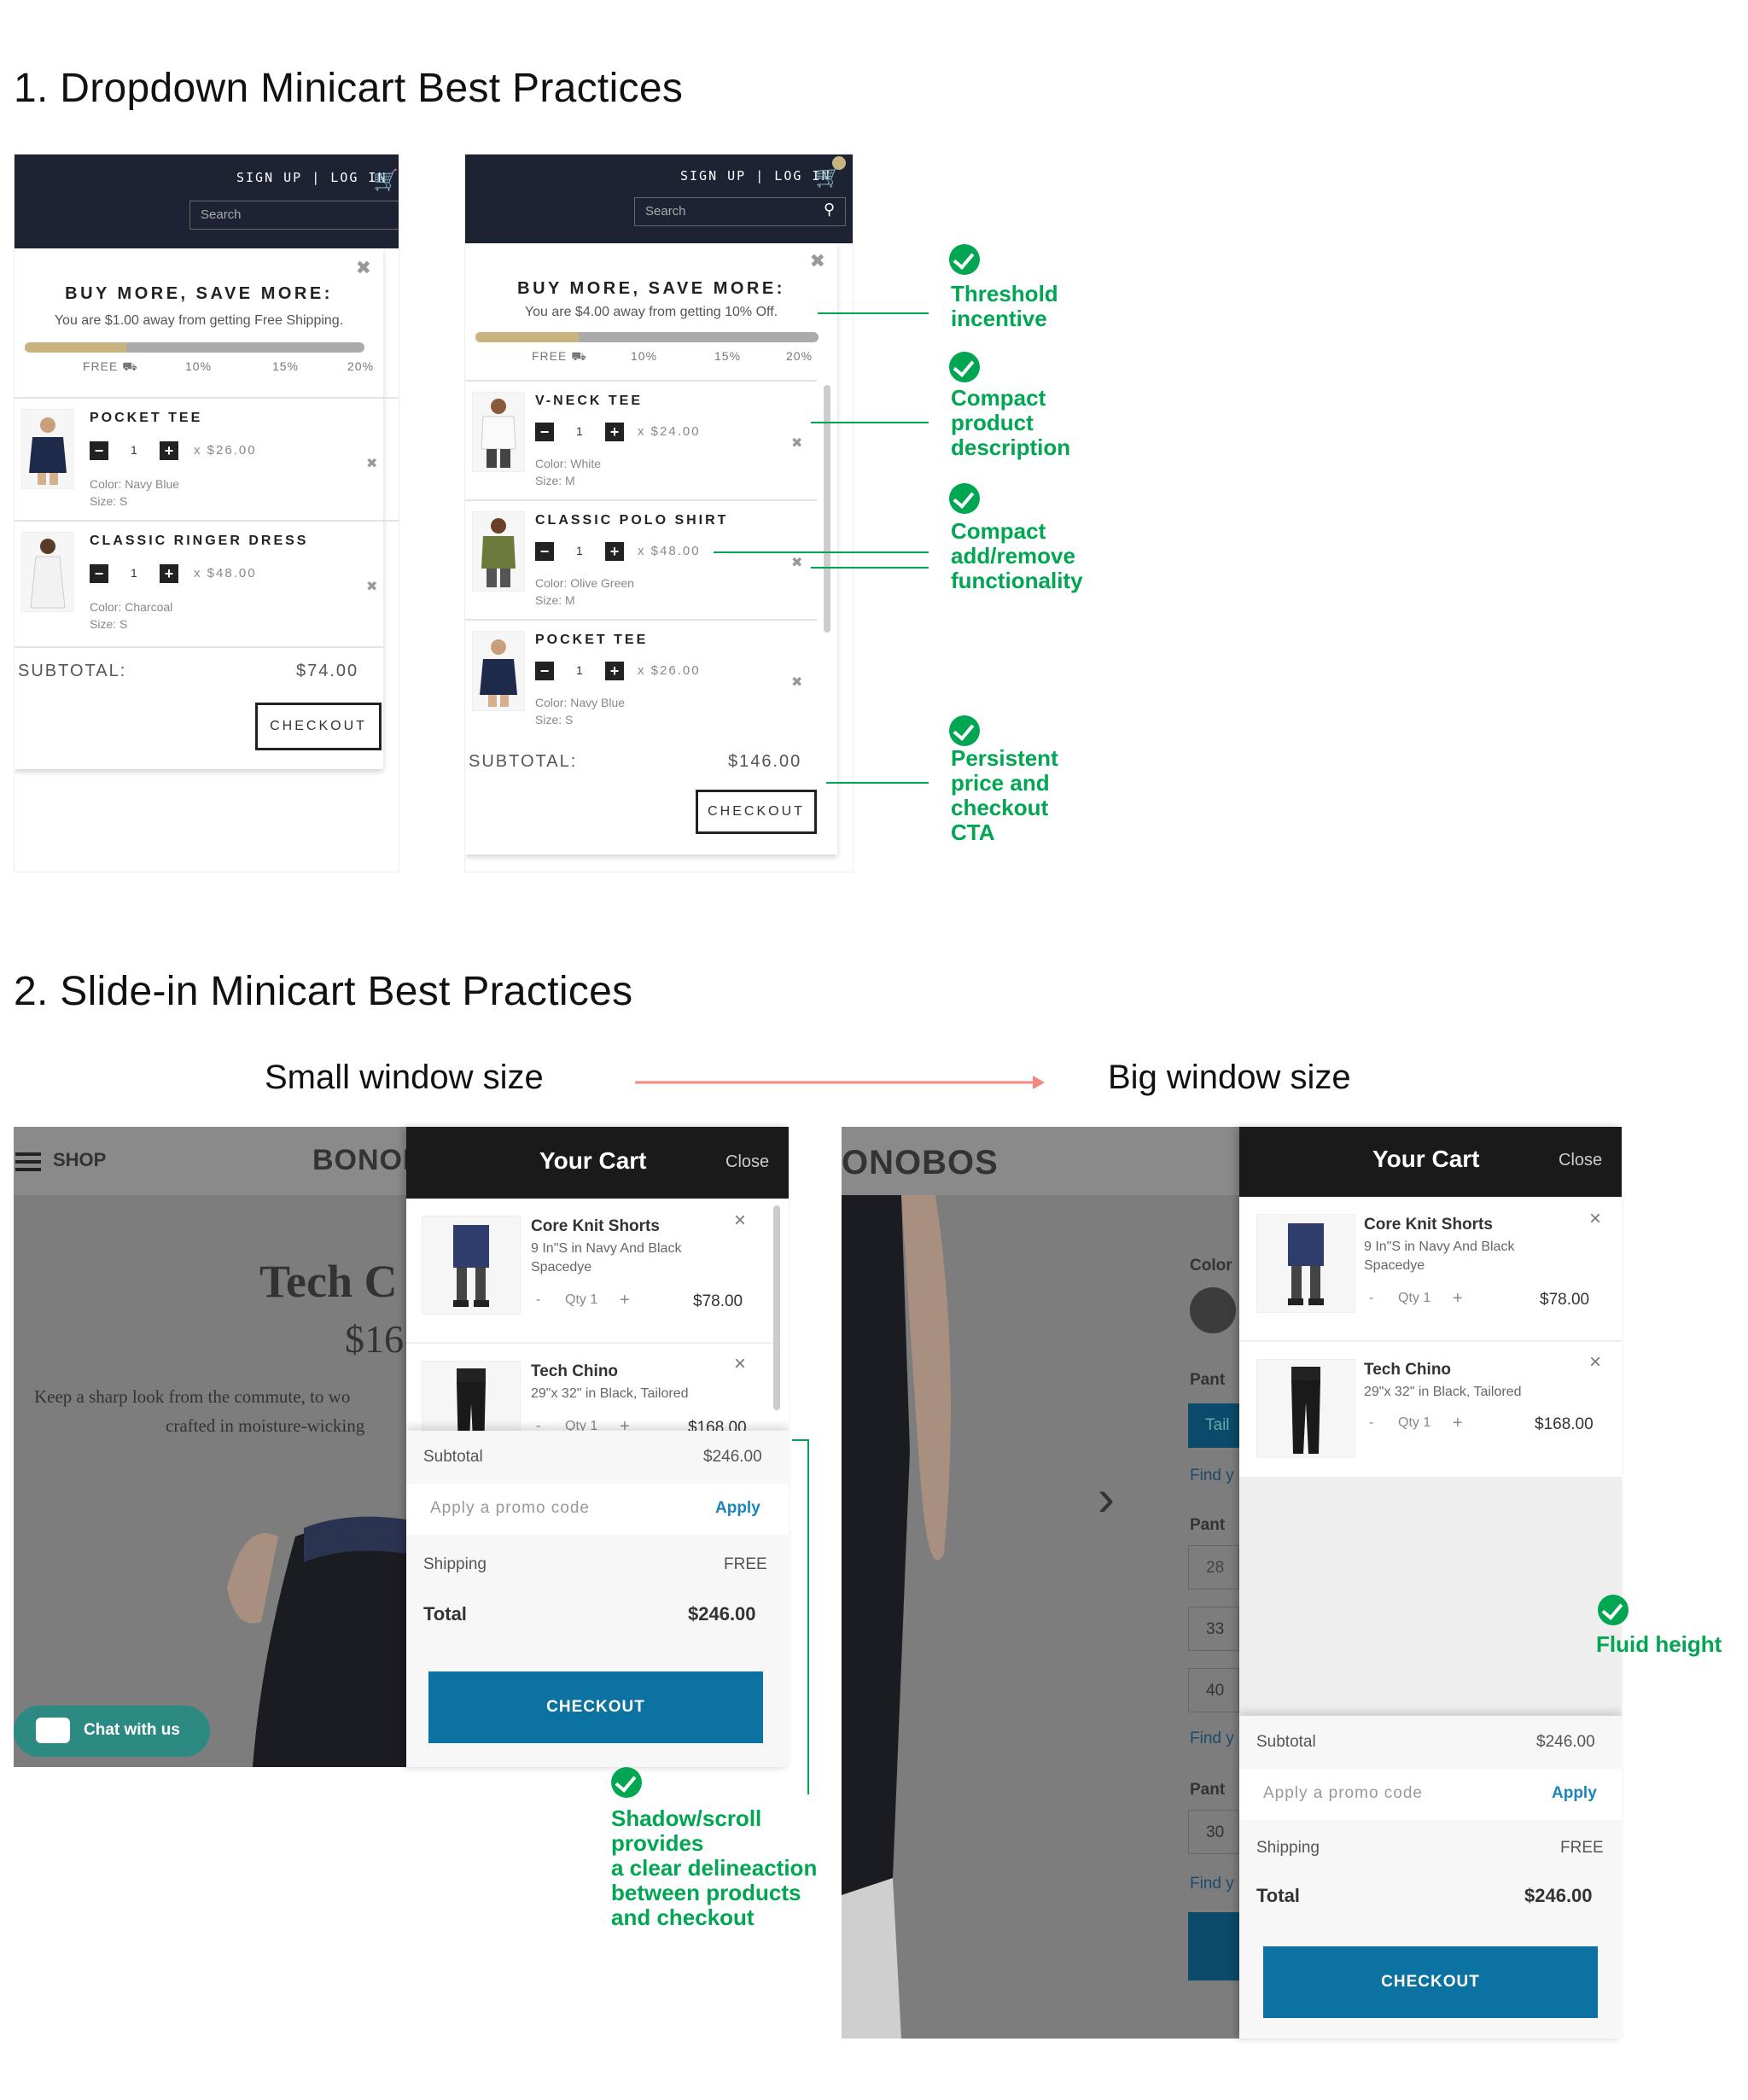 The height and width of the screenshot is (2100, 1748). What do you see at coordinates (1213, 1310) in the screenshot?
I see `color-swatch` at bounding box center [1213, 1310].